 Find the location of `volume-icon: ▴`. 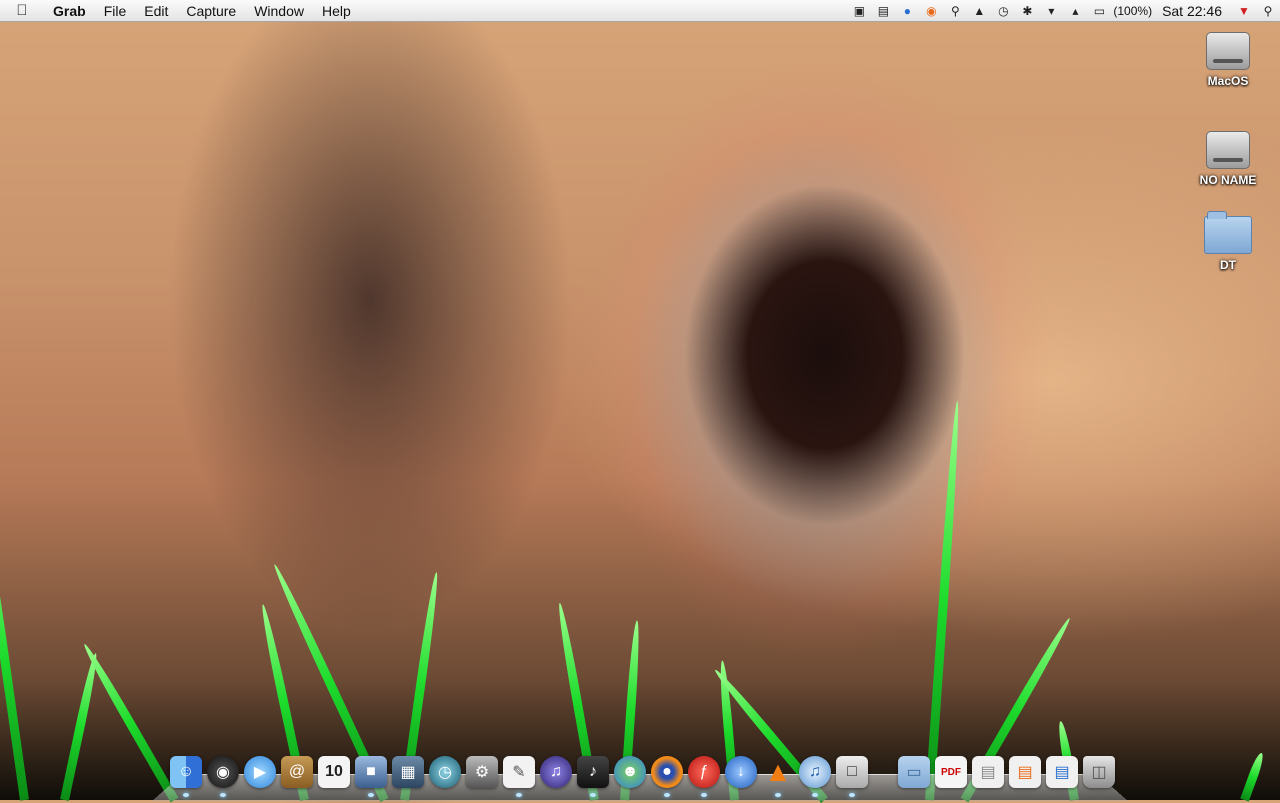

volume-icon: ▴ is located at coordinates (1075, 11).